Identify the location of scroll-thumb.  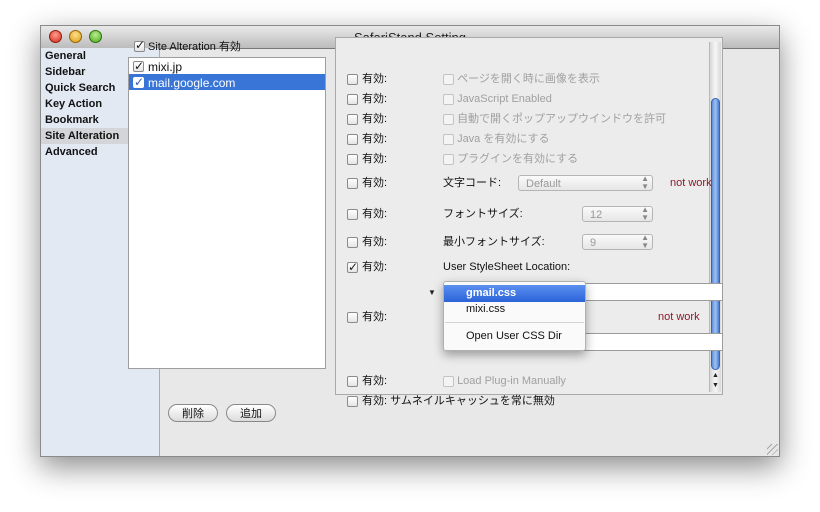
(715, 234).